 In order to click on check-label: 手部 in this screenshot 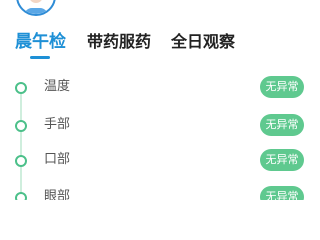, I will do `click(57, 124)`.